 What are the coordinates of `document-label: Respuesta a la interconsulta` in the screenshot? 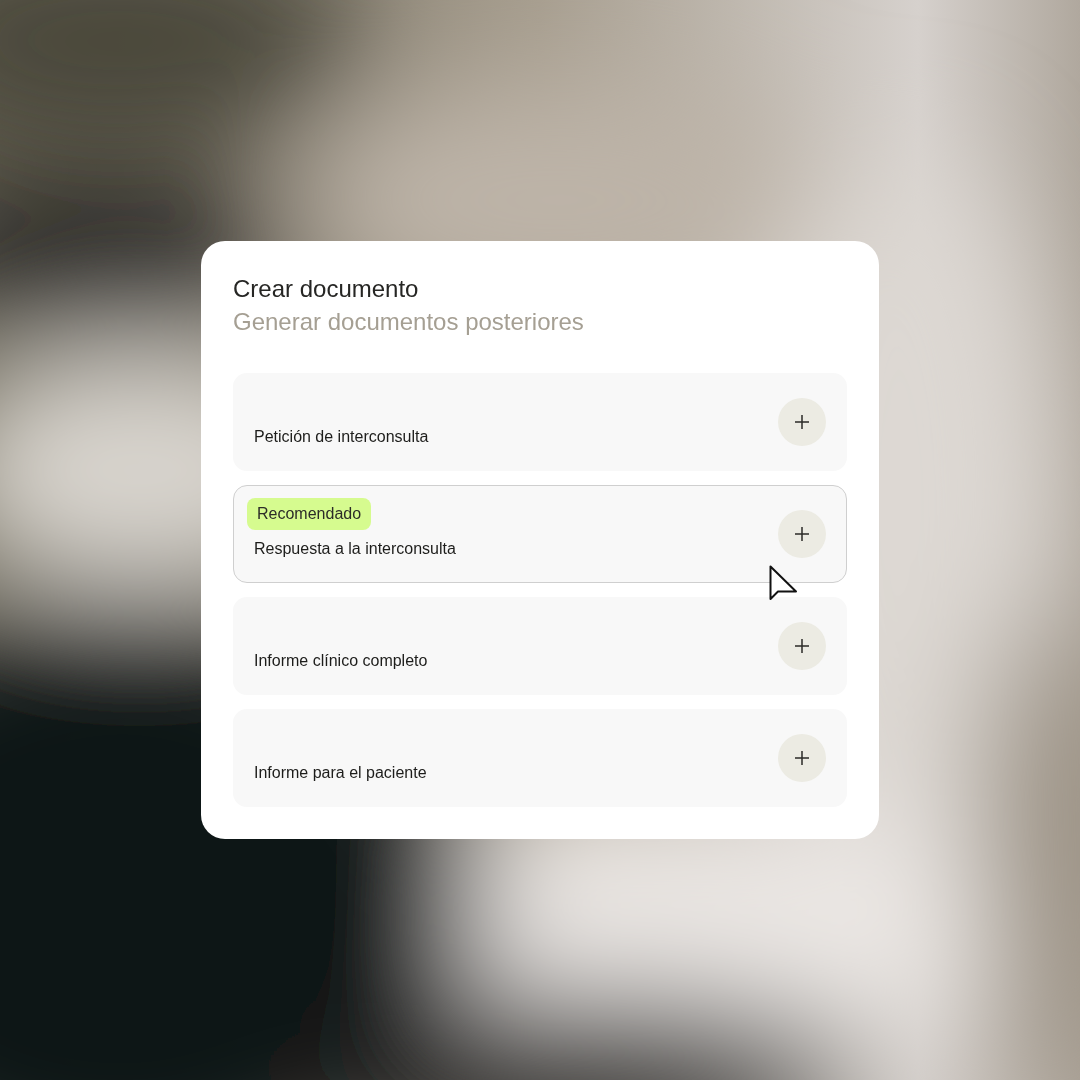 It's located at (355, 549).